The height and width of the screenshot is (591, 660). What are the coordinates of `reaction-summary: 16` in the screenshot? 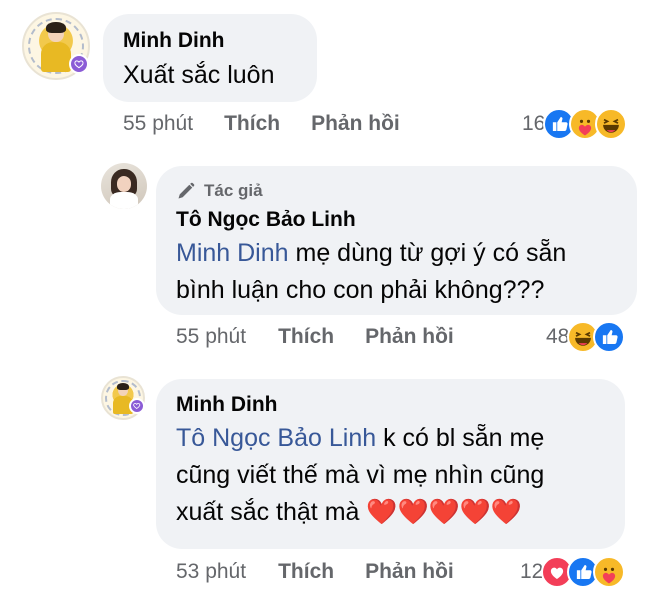 It's located at (575, 124).